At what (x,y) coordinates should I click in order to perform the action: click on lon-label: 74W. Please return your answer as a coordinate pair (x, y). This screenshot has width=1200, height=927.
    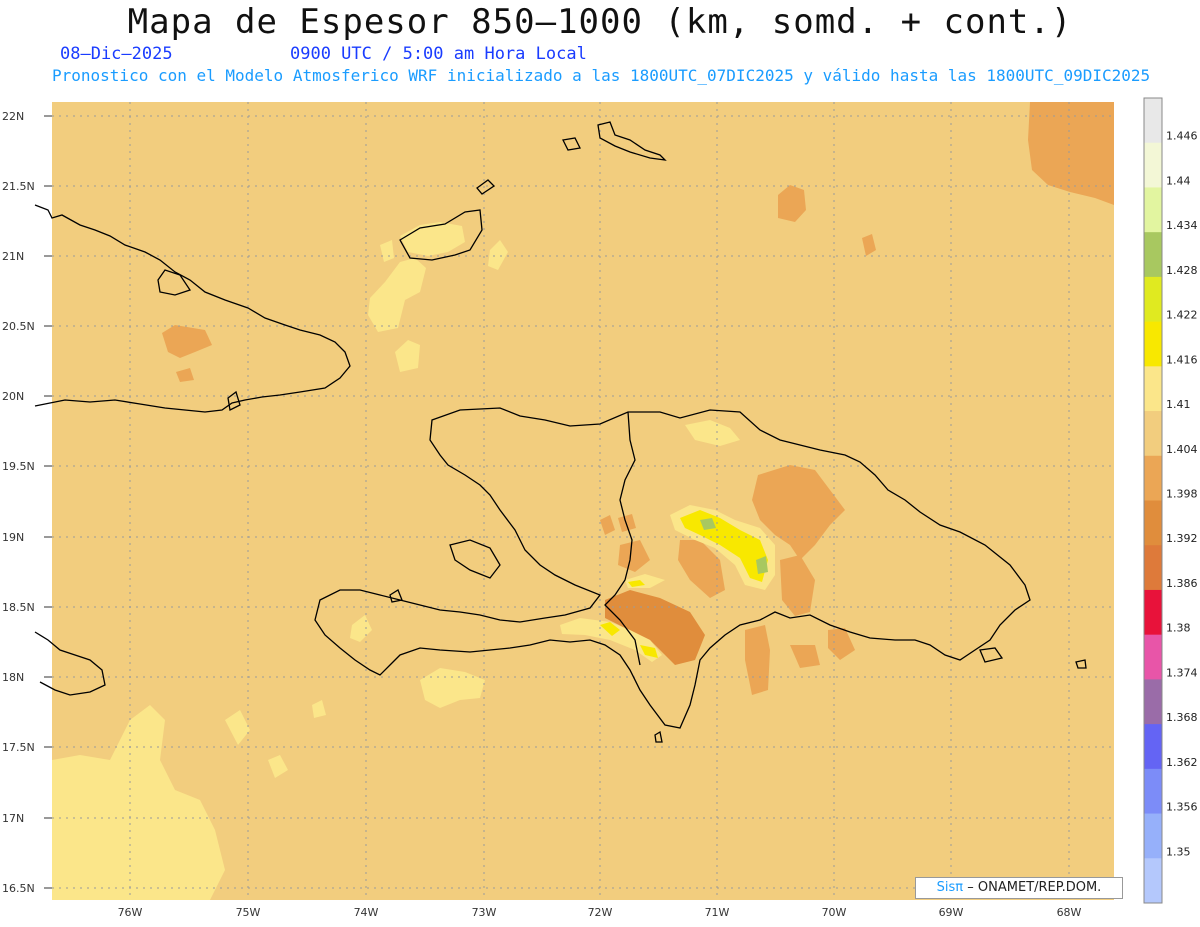
    Looking at the image, I should click on (366, 912).